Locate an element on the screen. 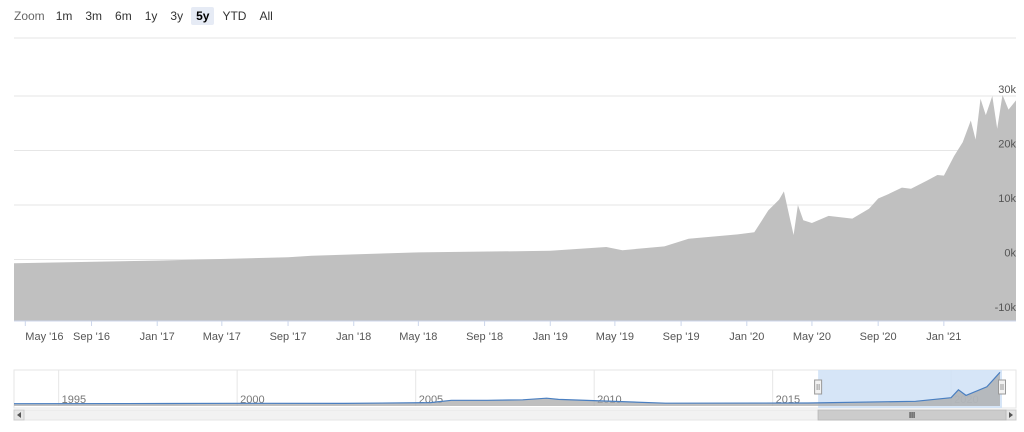  x-tick-label: Jan '21 is located at coordinates (943, 337).